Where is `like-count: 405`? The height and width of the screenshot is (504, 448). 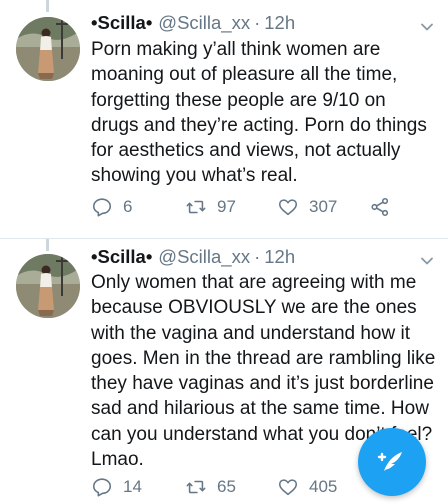 like-count: 405 is located at coordinates (323, 486).